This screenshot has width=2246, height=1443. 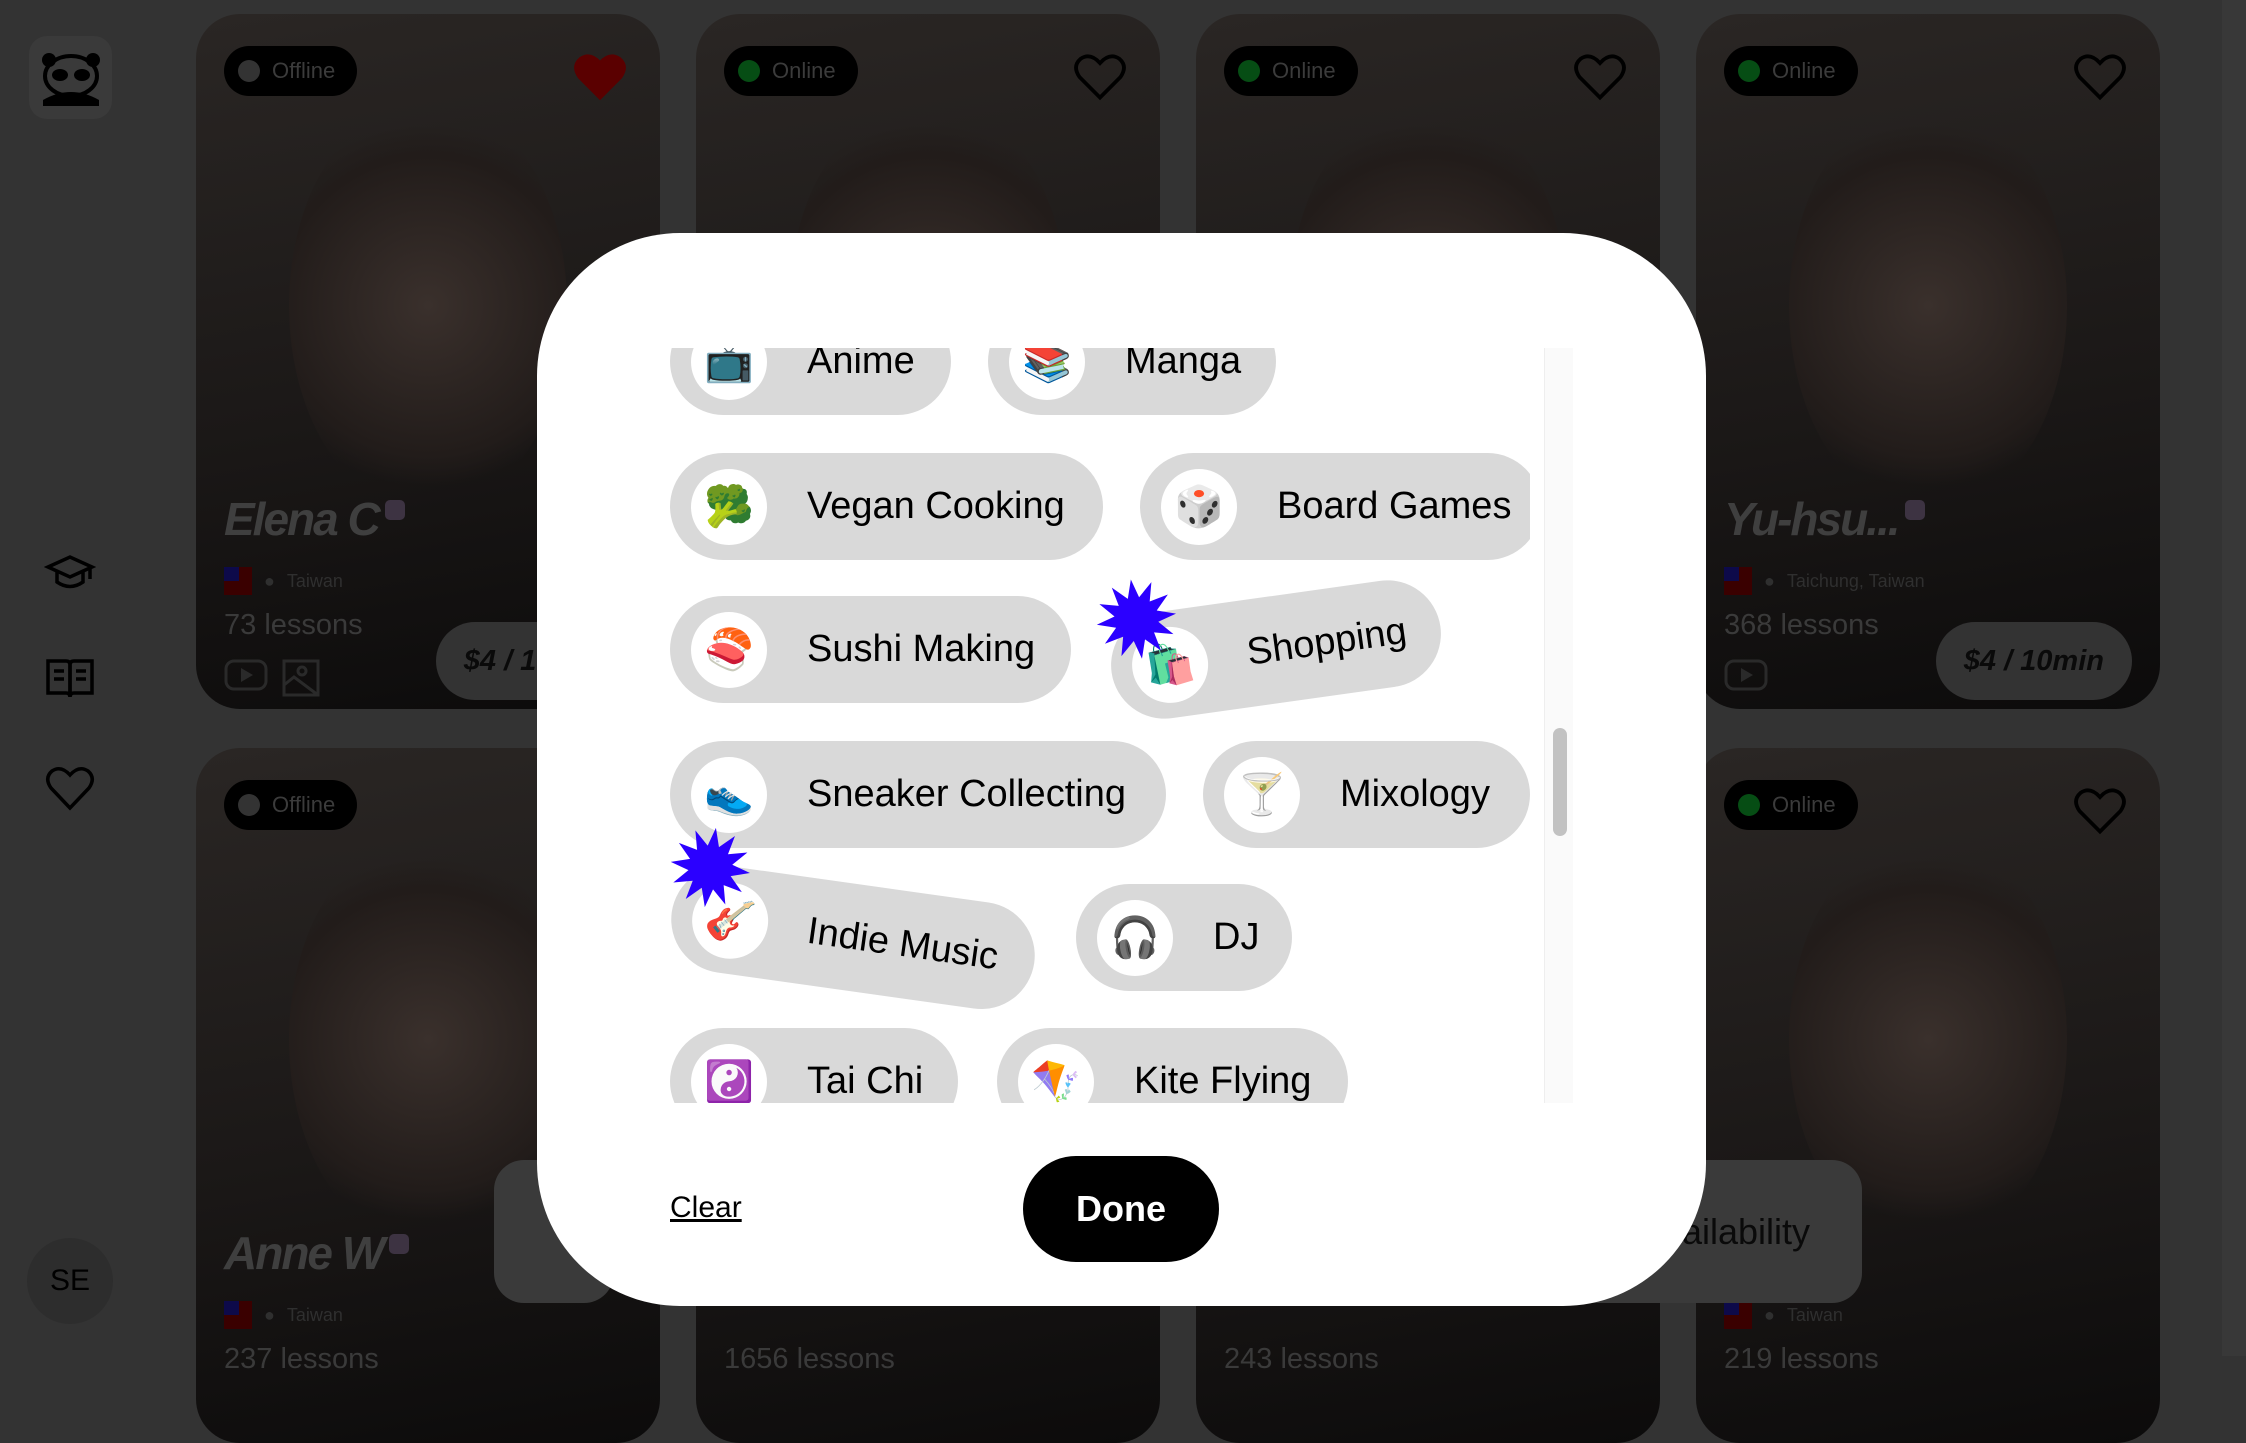 I want to click on interest-label: Kite Flying, so click(x=1223, y=1081).